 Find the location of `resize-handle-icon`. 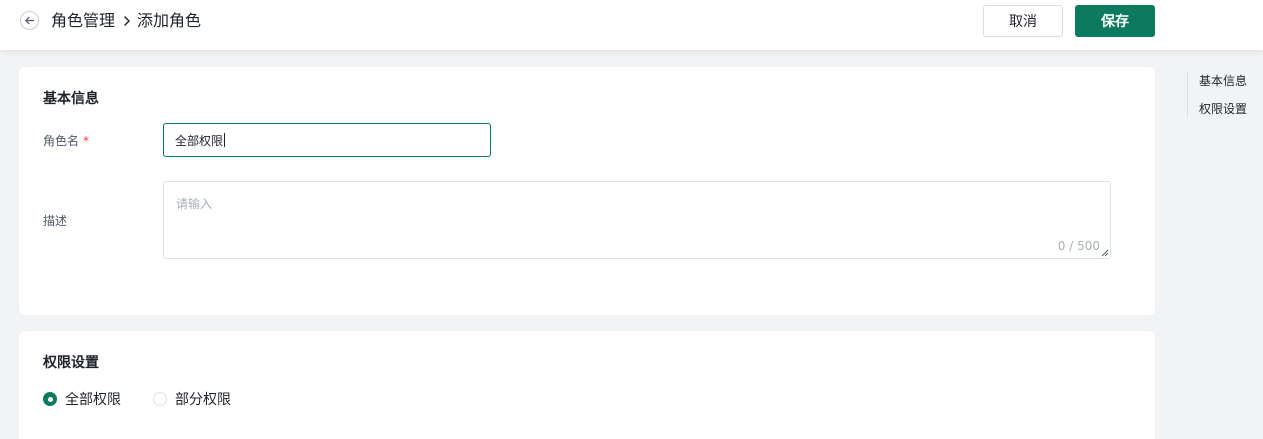

resize-handle-icon is located at coordinates (1104, 252).